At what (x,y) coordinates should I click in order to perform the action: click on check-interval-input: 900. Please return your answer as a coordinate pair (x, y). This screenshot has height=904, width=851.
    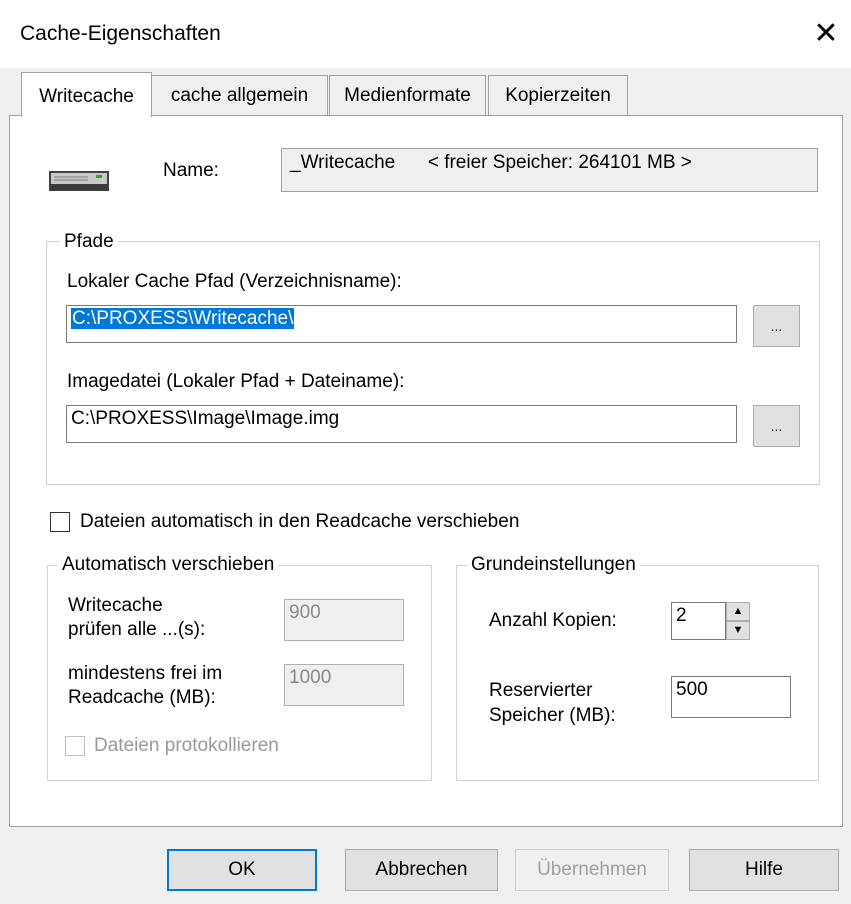
    Looking at the image, I should click on (344, 620).